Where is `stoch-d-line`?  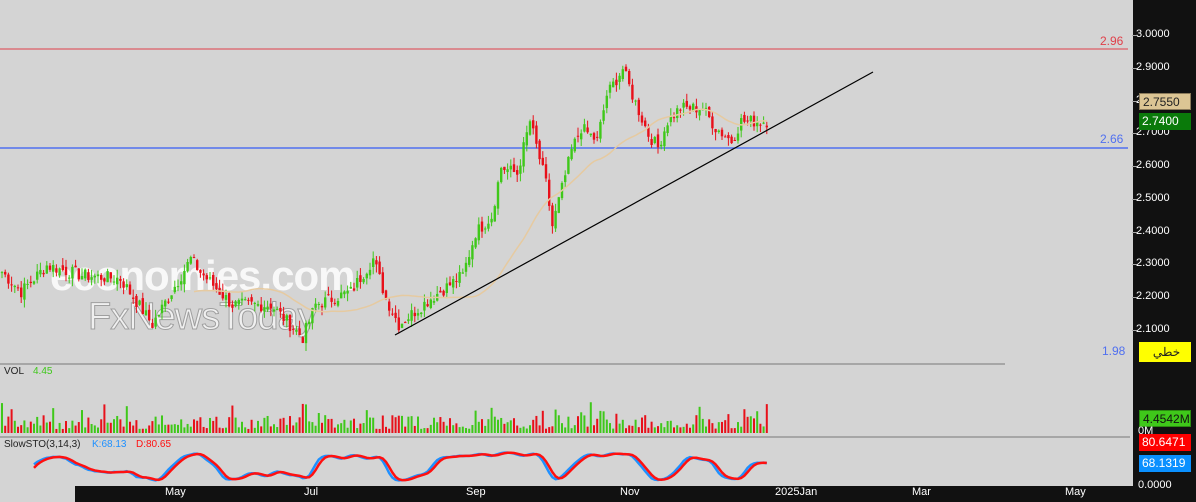 stoch-d-line is located at coordinates (400, 466).